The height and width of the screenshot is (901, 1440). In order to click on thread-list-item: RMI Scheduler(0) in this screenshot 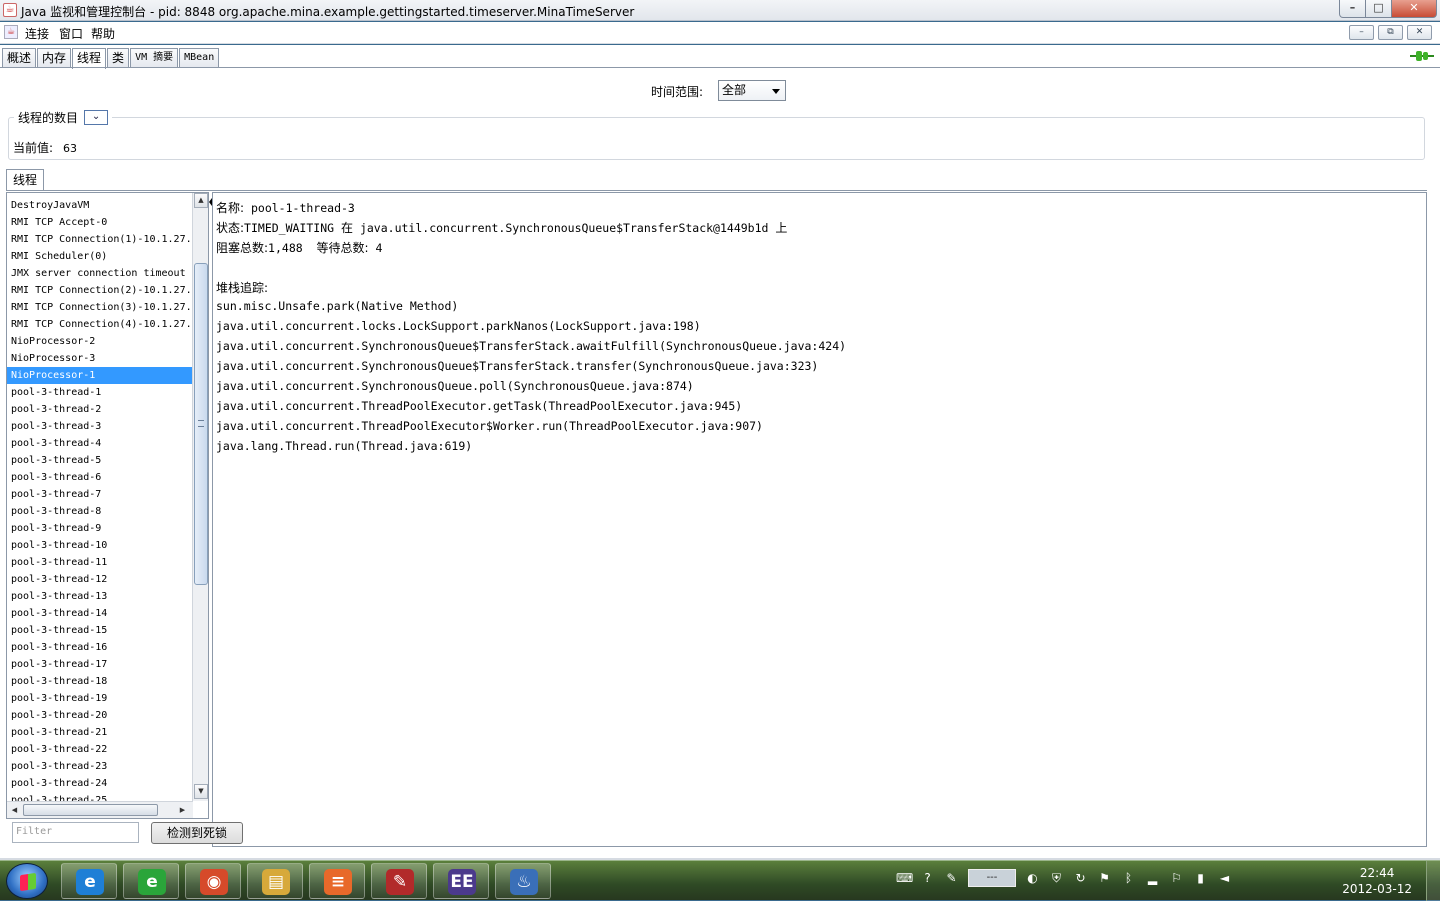, I will do `click(99, 256)`.